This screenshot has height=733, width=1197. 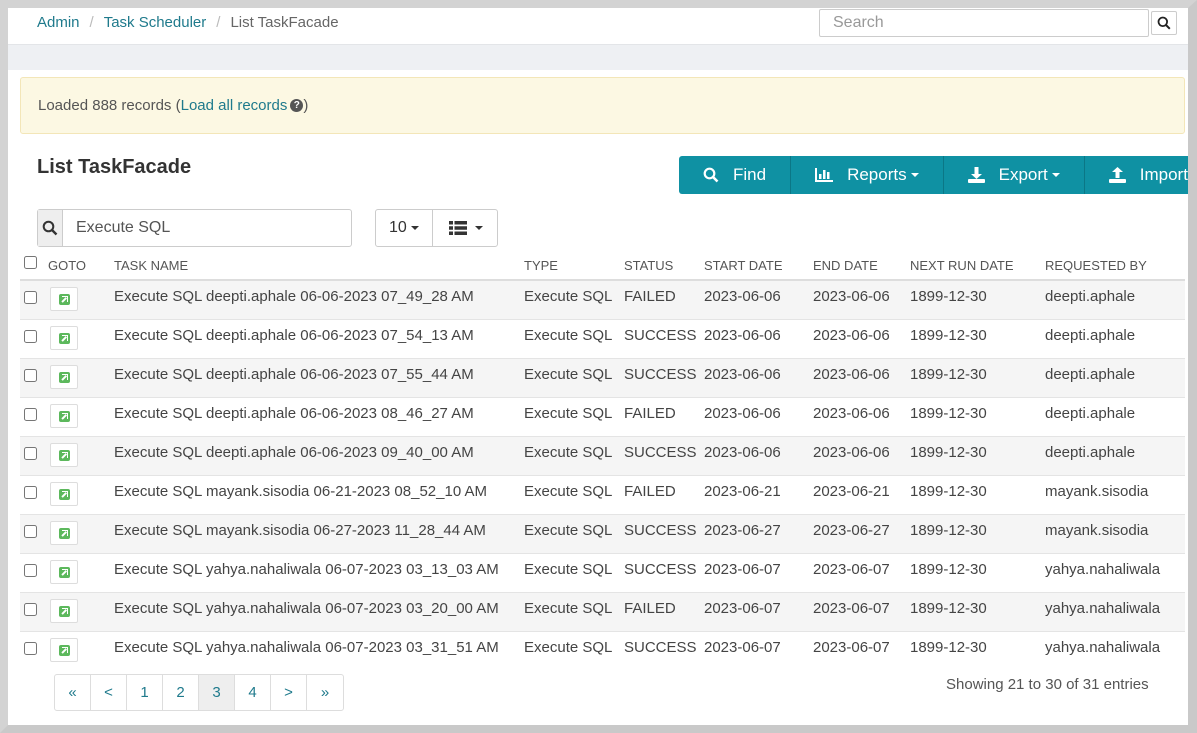 What do you see at coordinates (217, 692) in the screenshot?
I see `page-button-3: 3` at bounding box center [217, 692].